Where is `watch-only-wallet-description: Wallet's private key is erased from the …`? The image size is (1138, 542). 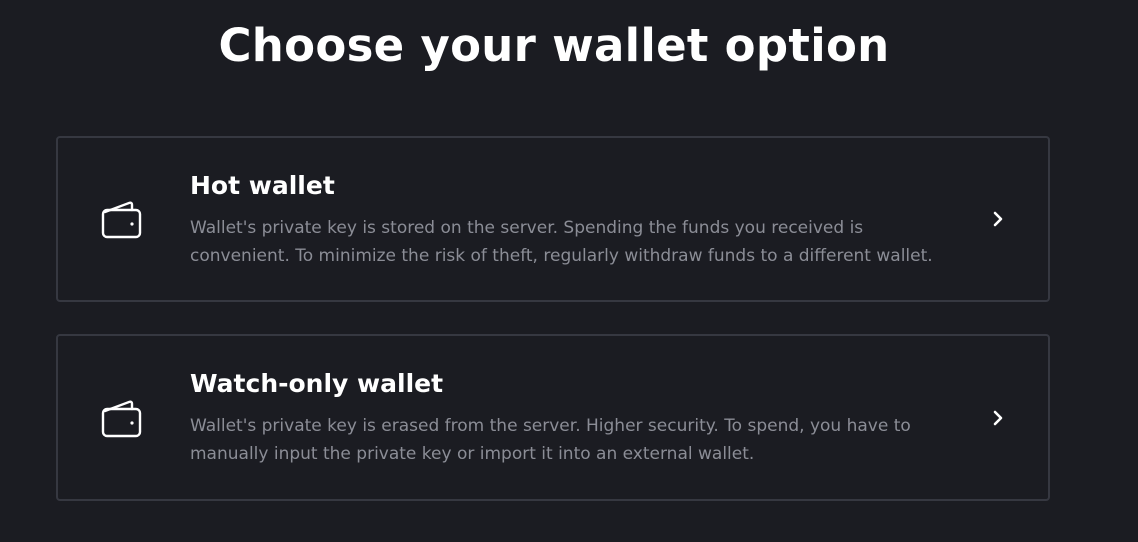
watch-only-wallet-description: Wallet's private key is erased from the … is located at coordinates (550, 440).